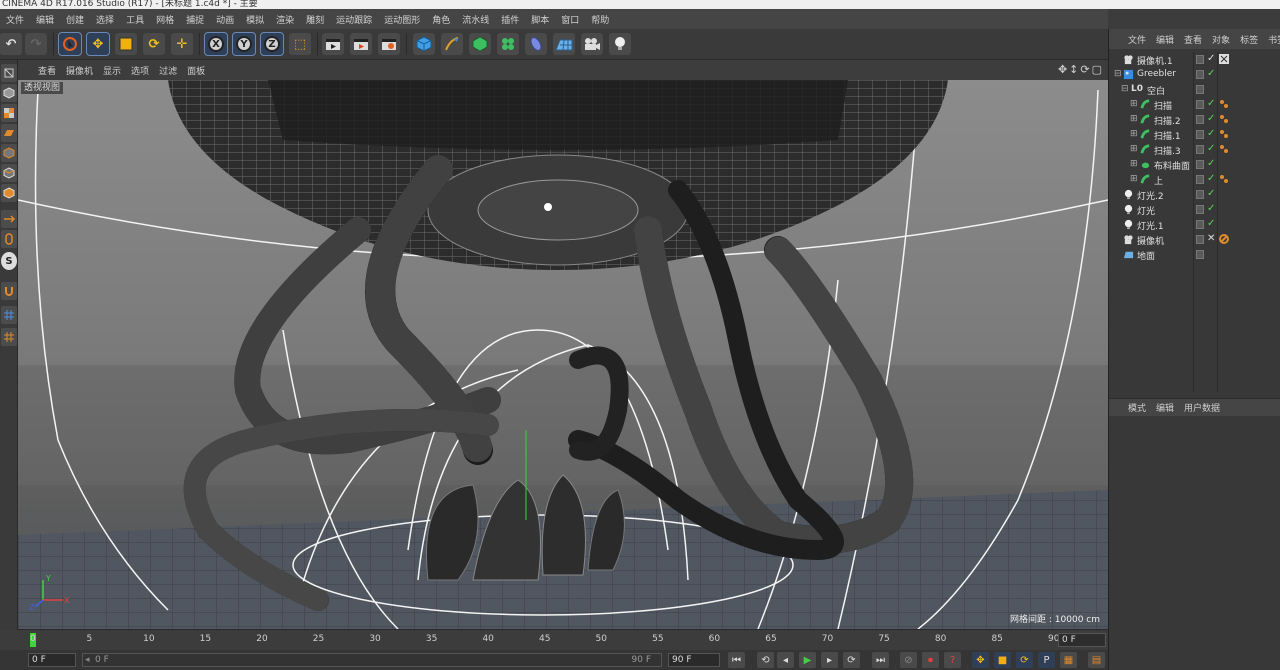  What do you see at coordinates (908, 660) in the screenshot?
I see `record-disabled-icon: ⊘` at bounding box center [908, 660].